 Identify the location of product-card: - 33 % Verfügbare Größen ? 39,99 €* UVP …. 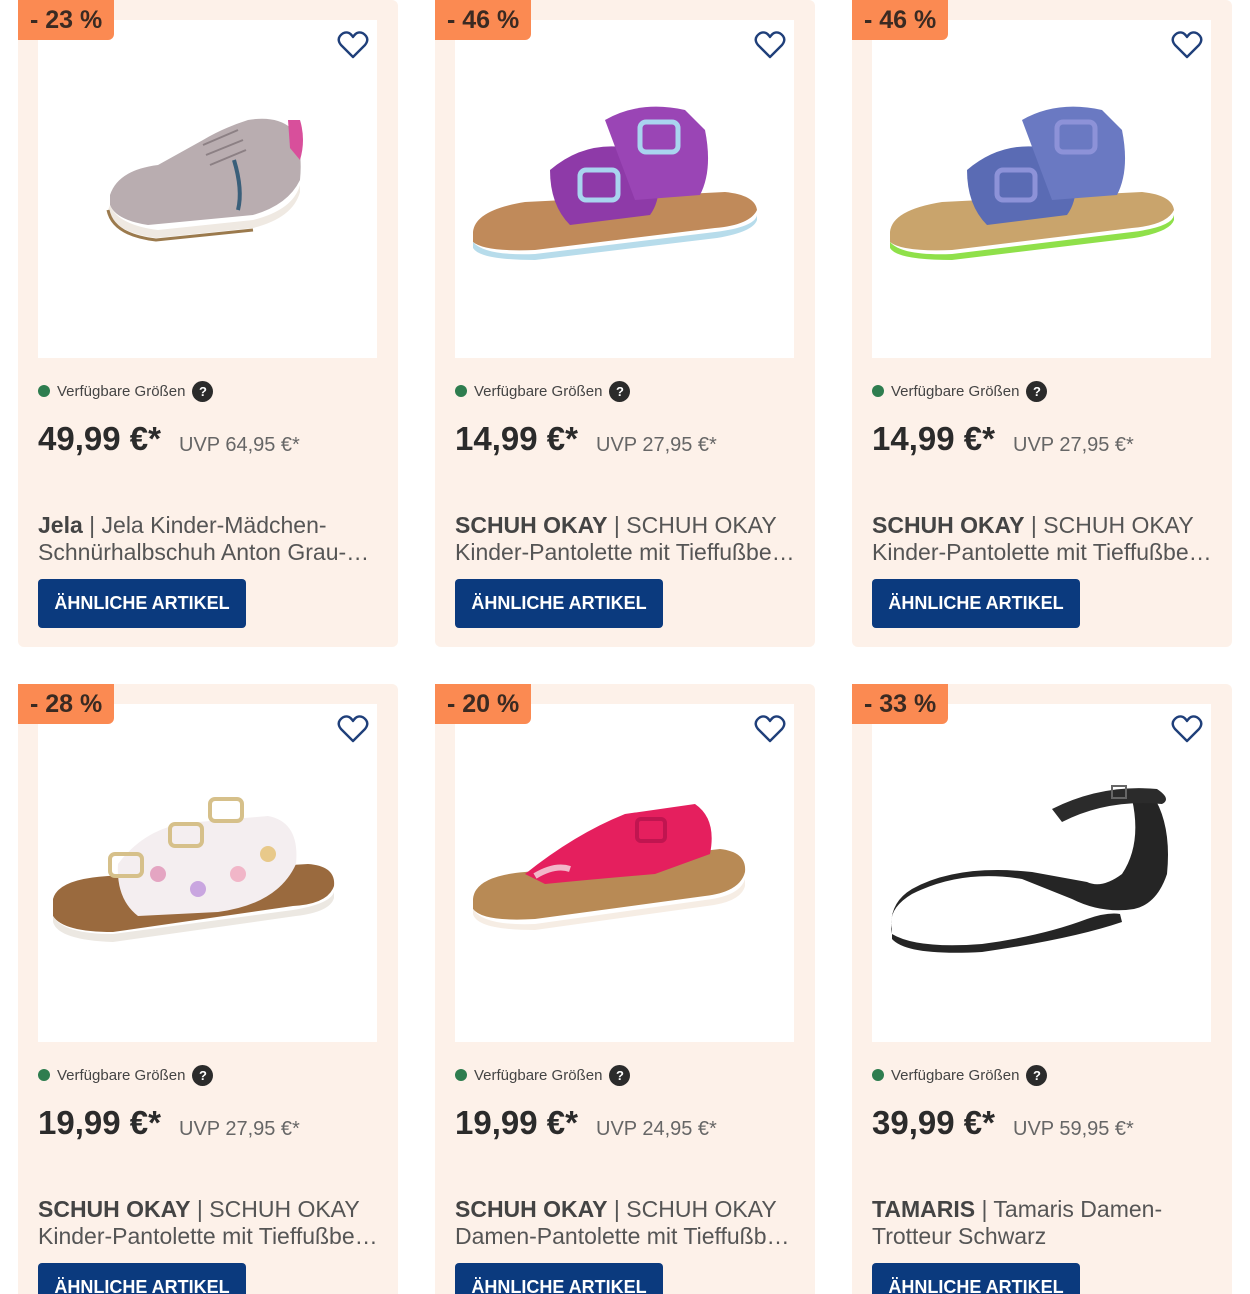
(1042, 989).